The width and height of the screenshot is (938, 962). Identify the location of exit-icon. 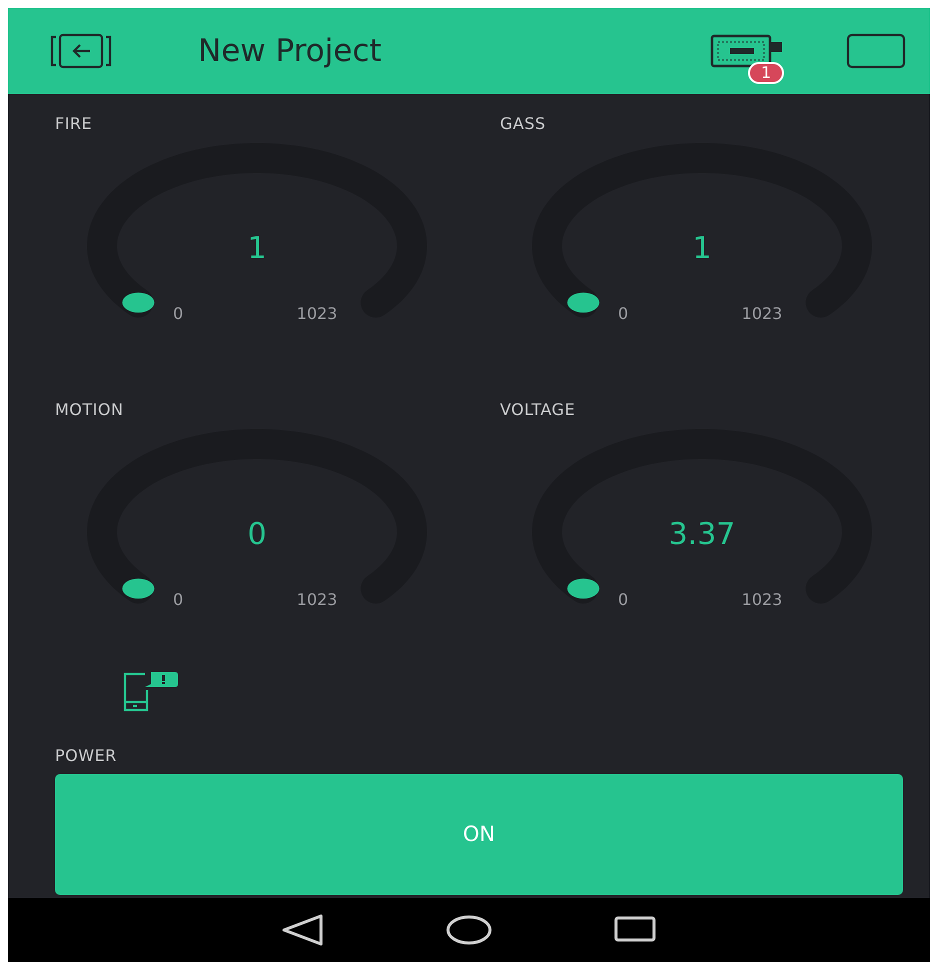
(81, 51).